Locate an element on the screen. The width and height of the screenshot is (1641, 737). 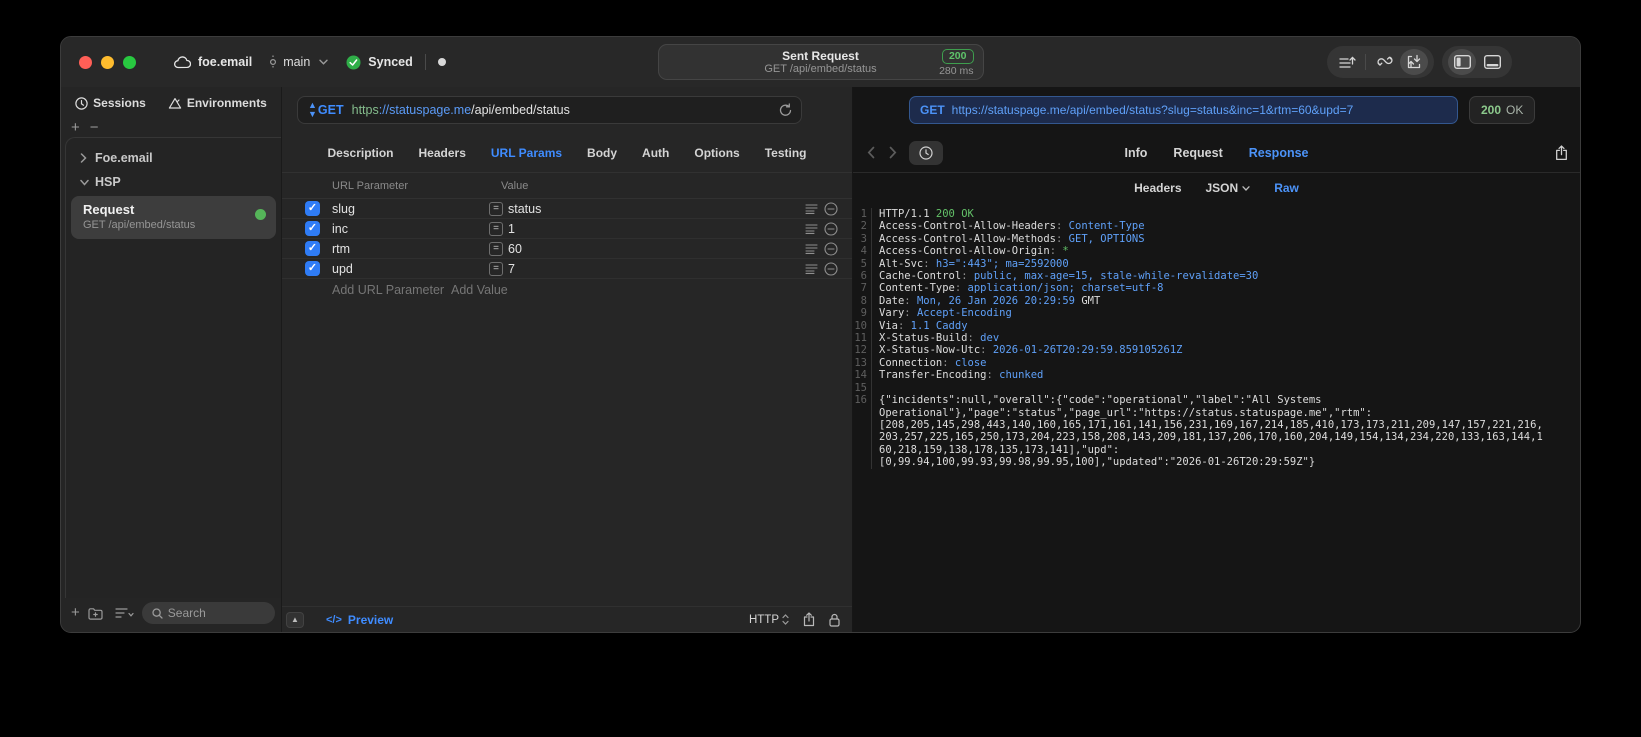
tab-body: Body is located at coordinates (602, 153).